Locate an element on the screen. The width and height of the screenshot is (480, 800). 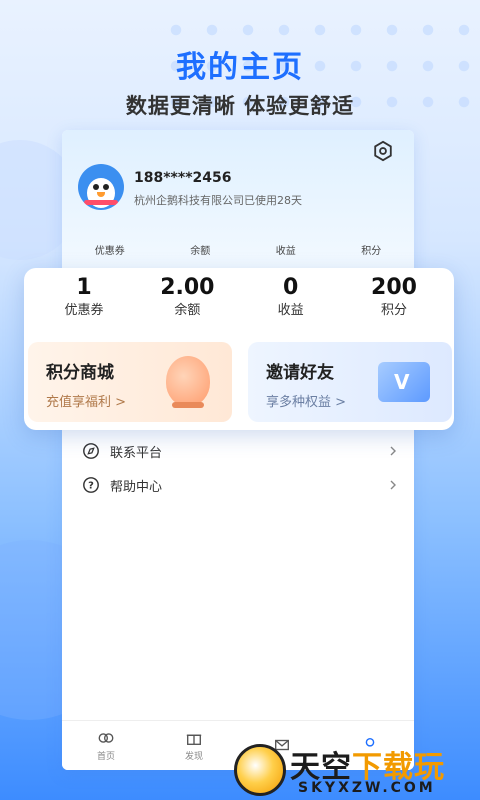
stat-points: 200 积分 is located at coordinates (394, 297).